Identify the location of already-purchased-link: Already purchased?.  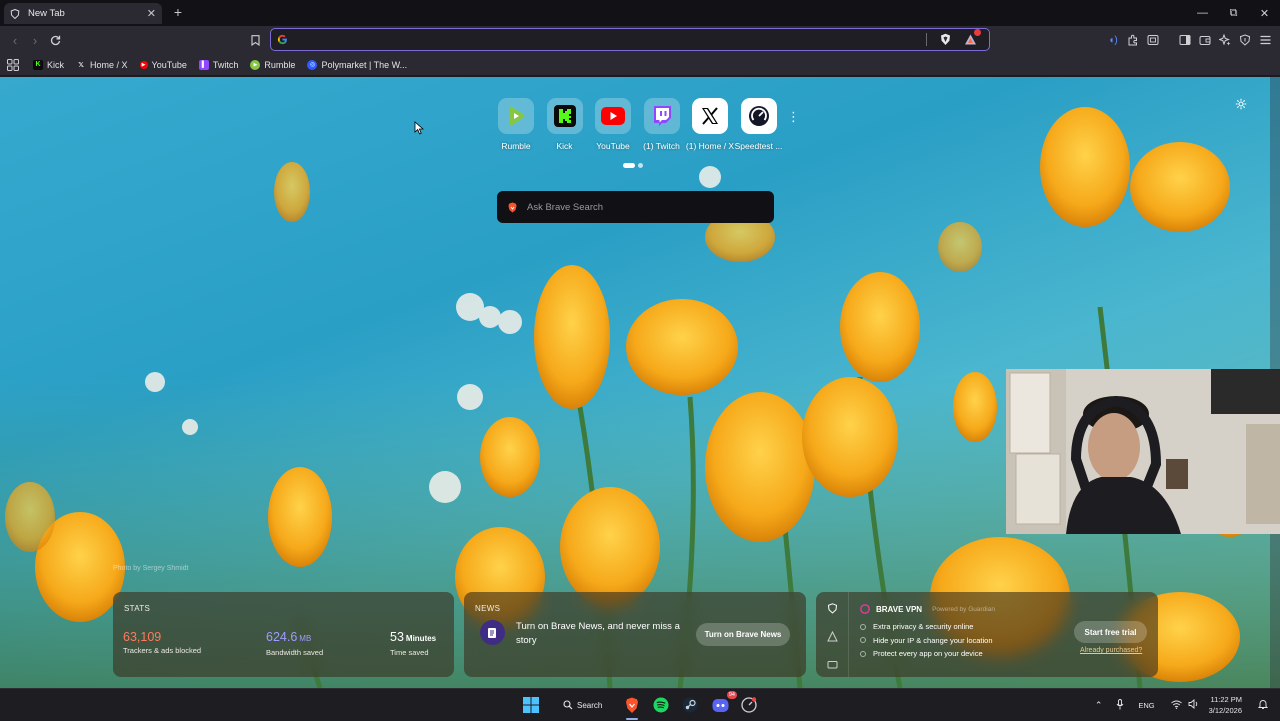
(1111, 650).